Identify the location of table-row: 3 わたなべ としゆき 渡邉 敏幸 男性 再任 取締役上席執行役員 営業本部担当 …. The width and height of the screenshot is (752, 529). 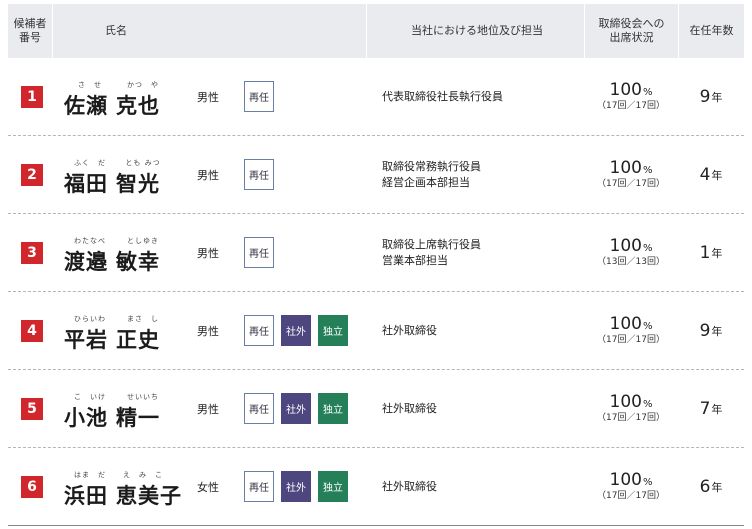
(376, 253).